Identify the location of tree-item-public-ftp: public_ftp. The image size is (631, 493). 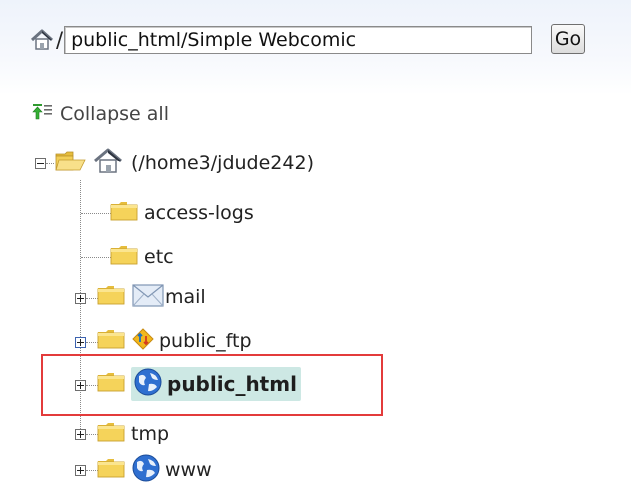
(174, 341).